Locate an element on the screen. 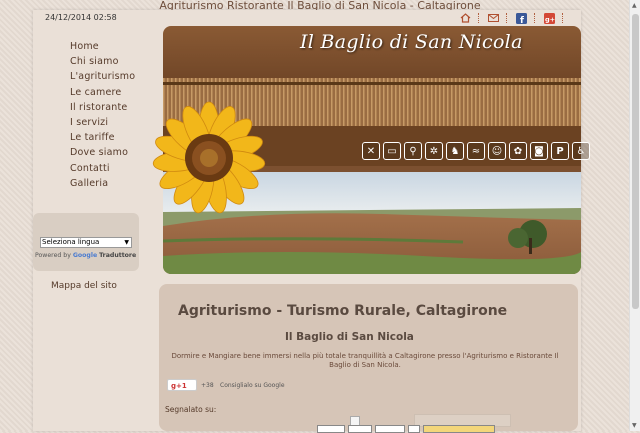 Image resolution: width=640 pixels, height=433 pixels. facebook-icon: f is located at coordinates (521, 18).